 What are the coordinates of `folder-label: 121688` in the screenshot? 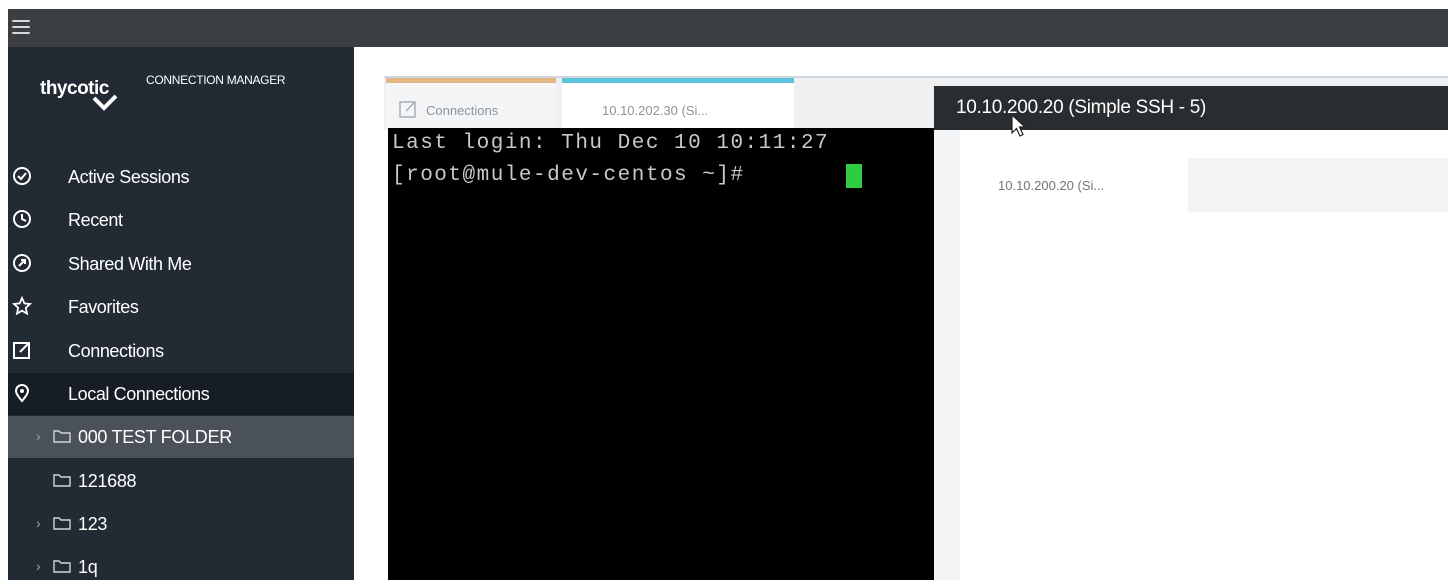 It's located at (107, 481).